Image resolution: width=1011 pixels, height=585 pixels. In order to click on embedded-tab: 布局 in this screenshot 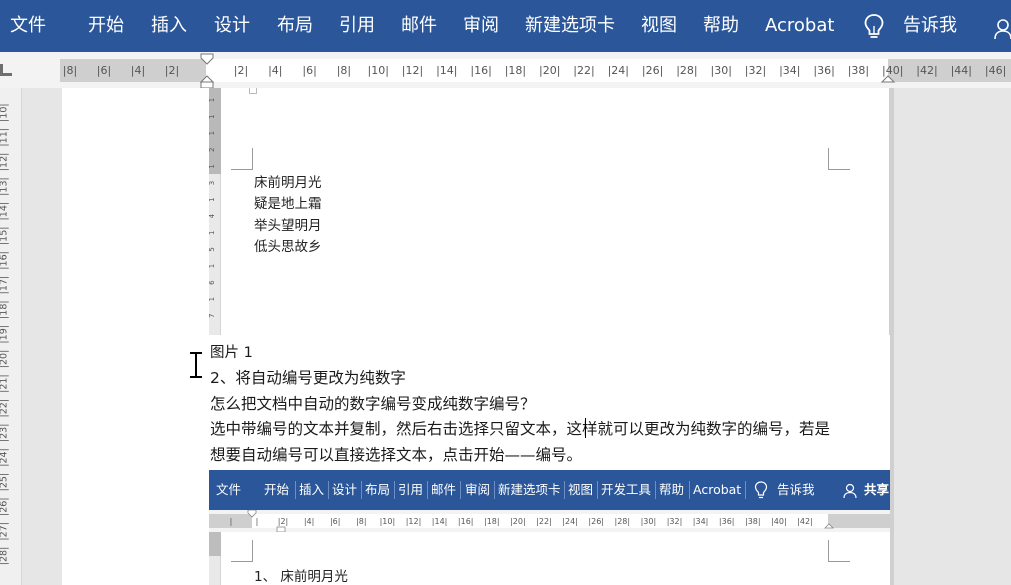, I will do `click(378, 489)`.